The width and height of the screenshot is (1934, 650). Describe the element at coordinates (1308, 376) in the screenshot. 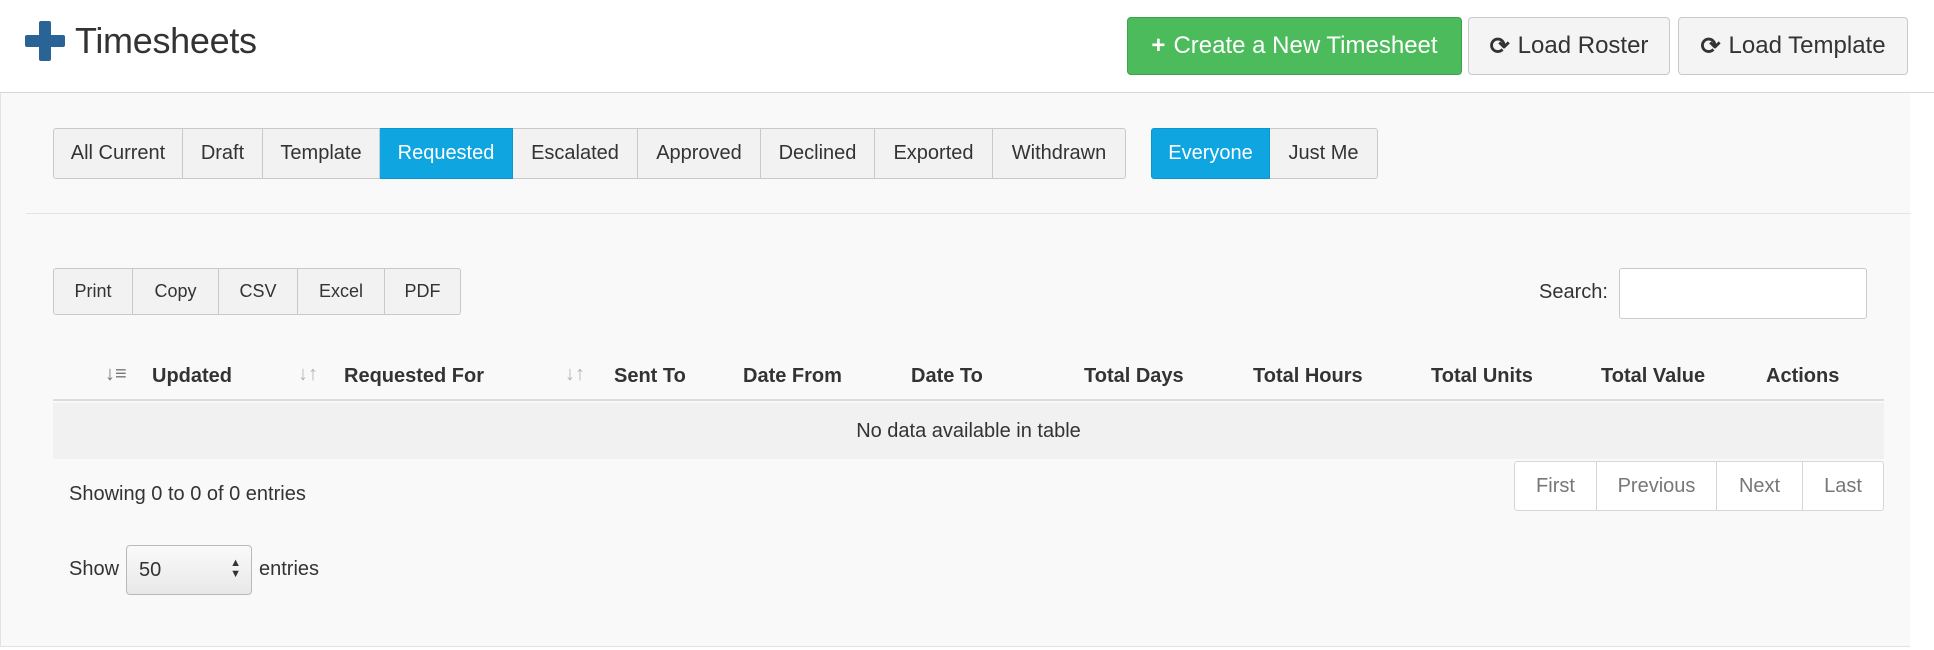

I see `column-total-hours: Total Hours` at that location.